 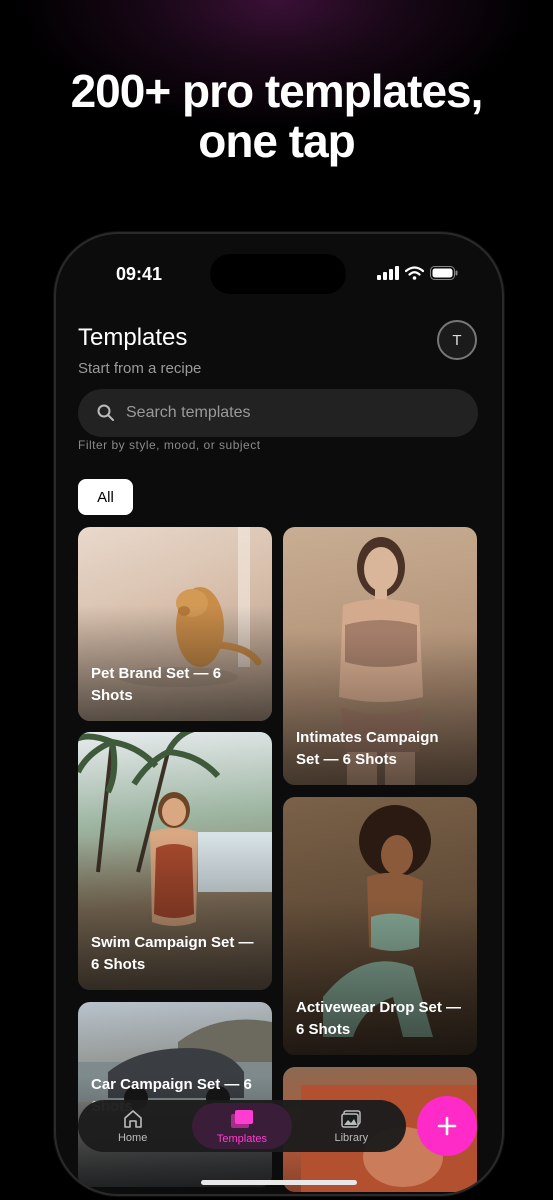 What do you see at coordinates (380, 656) in the screenshot?
I see `template-card-intimates: Intimates Campaign Set — 6 Shots` at bounding box center [380, 656].